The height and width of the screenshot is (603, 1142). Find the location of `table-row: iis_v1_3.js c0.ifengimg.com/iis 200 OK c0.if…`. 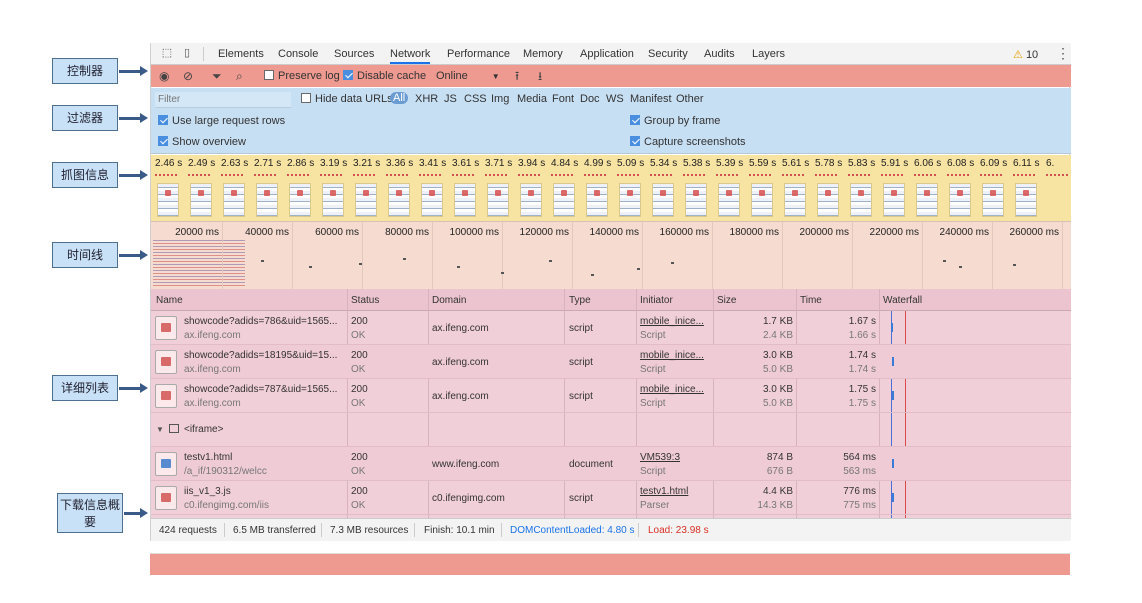

table-row: iis_v1_3.js c0.ifengimg.com/iis 200 OK c0.if… is located at coordinates (611, 498).